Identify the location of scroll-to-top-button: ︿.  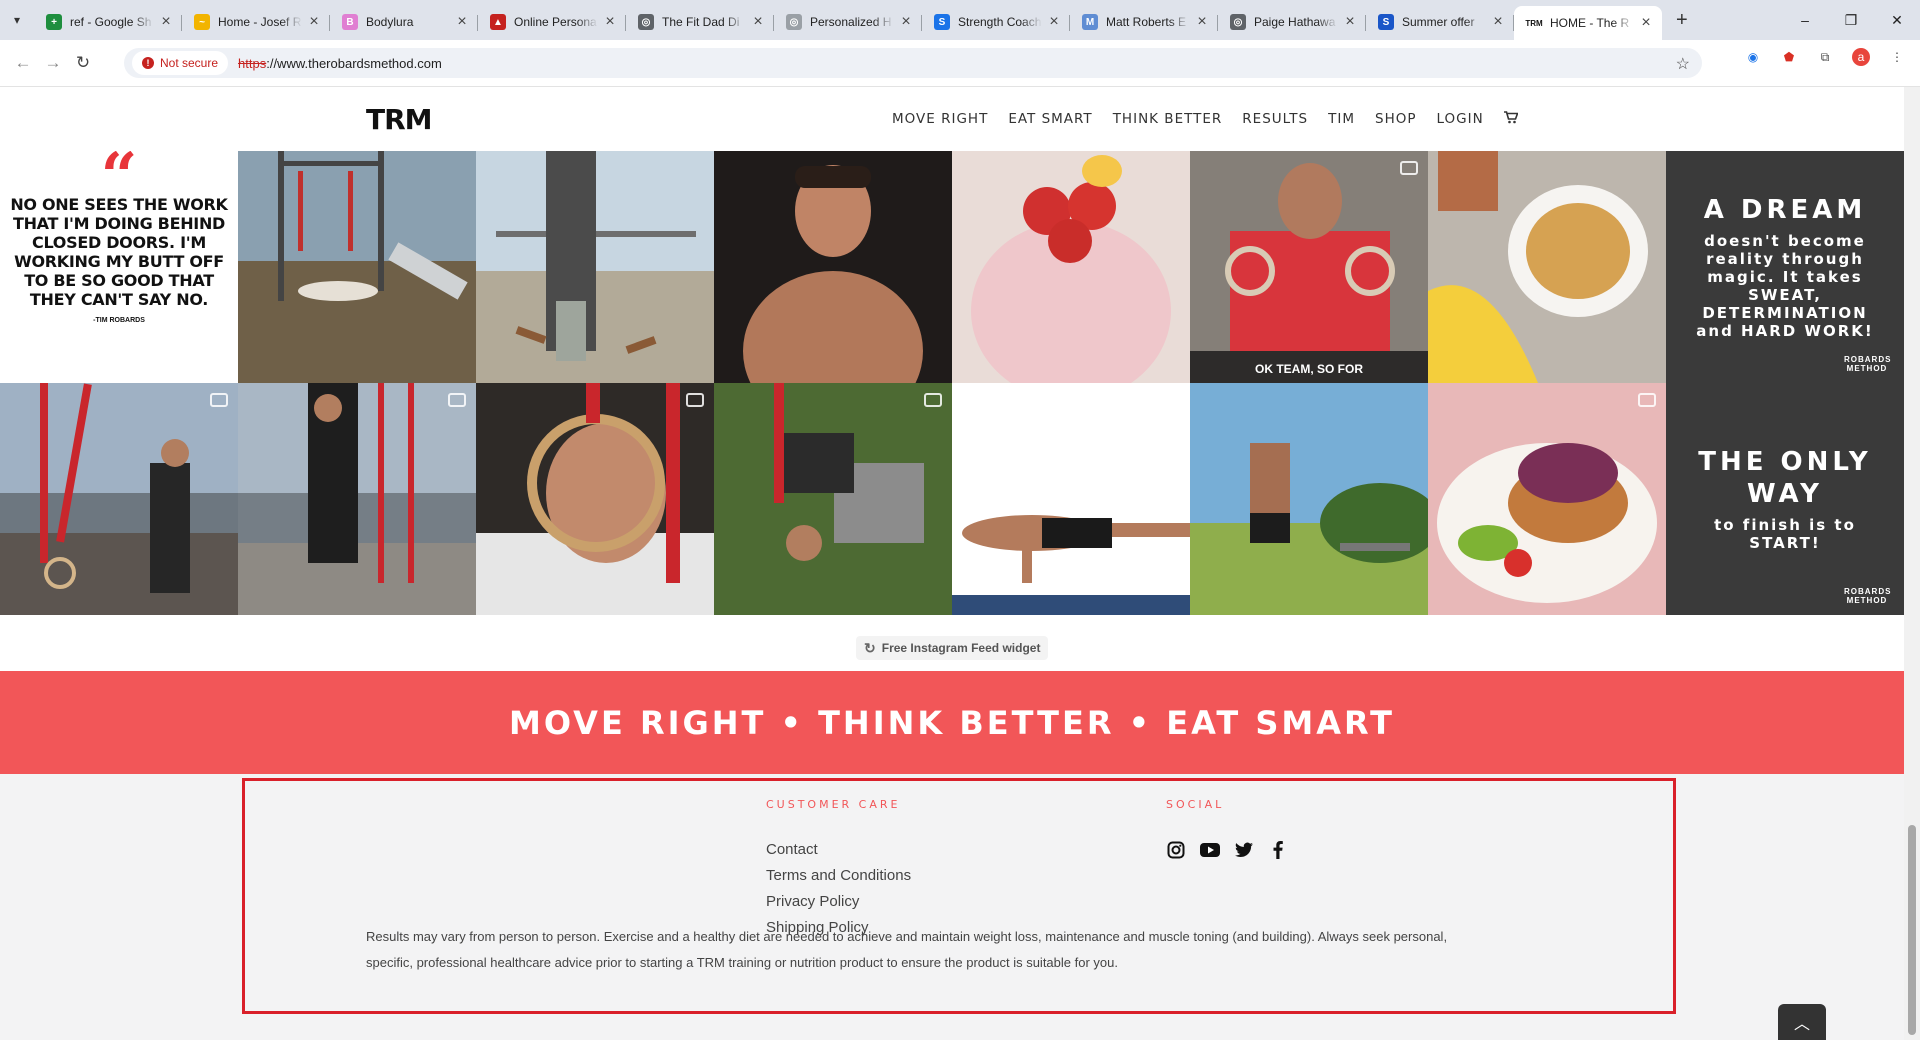
(1802, 1022).